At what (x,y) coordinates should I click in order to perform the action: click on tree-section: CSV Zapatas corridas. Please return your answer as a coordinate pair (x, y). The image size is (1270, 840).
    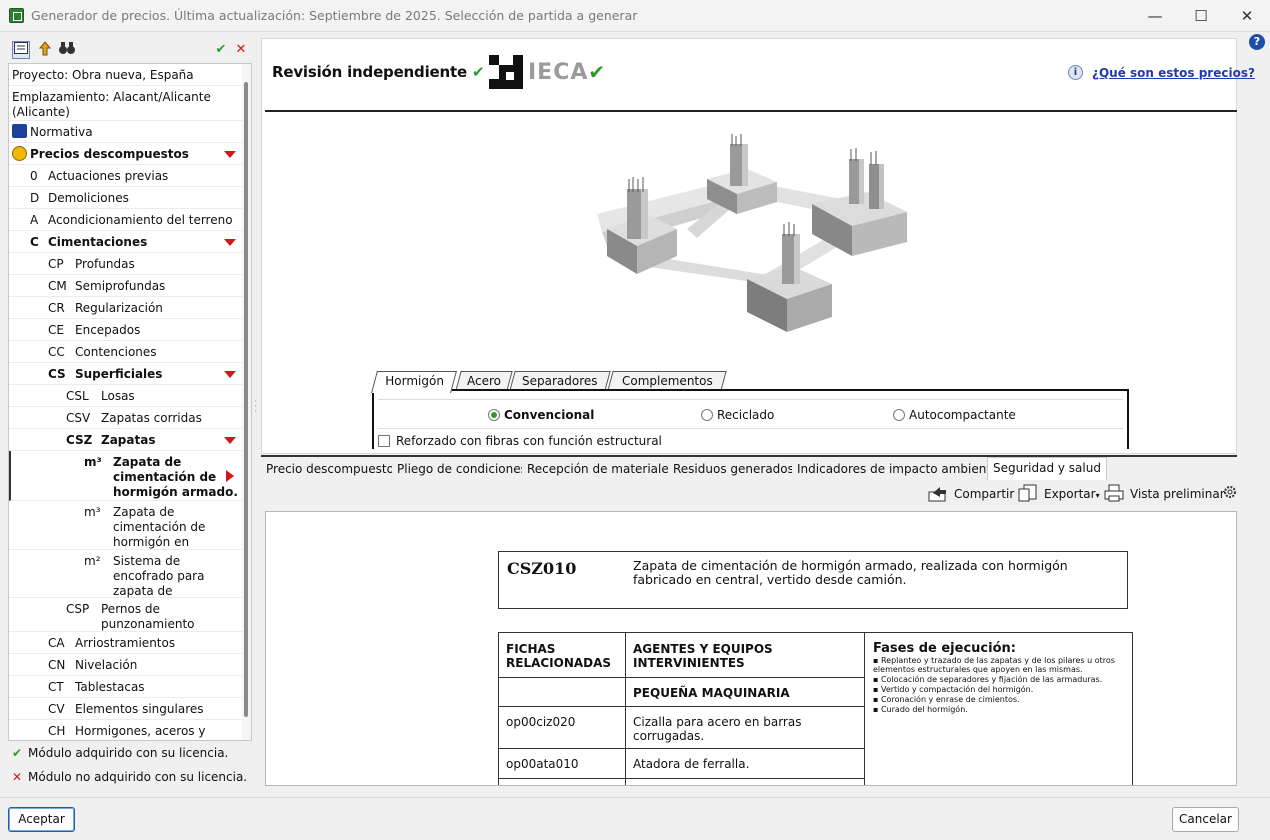
    Looking at the image, I should click on (125, 418).